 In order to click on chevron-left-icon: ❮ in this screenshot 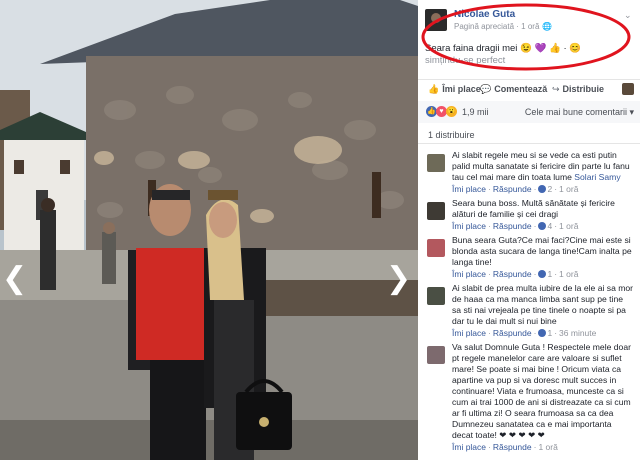, I will do `click(15, 278)`.